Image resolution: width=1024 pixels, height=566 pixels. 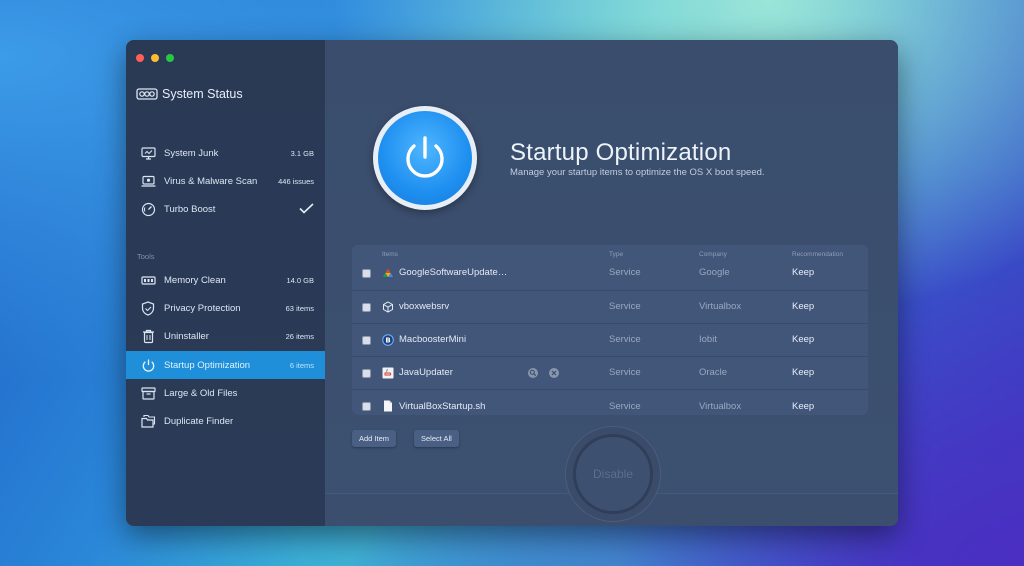 I want to click on sidebar-item-system-junk: System Junk 3.1 GB, so click(x=225, y=153).